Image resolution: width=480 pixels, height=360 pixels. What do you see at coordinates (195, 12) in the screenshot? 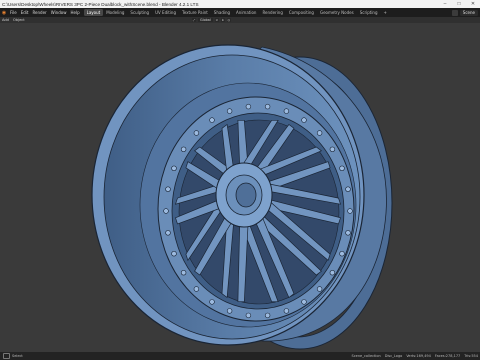
I see `tab-texture-paint: Texture Paint` at bounding box center [195, 12].